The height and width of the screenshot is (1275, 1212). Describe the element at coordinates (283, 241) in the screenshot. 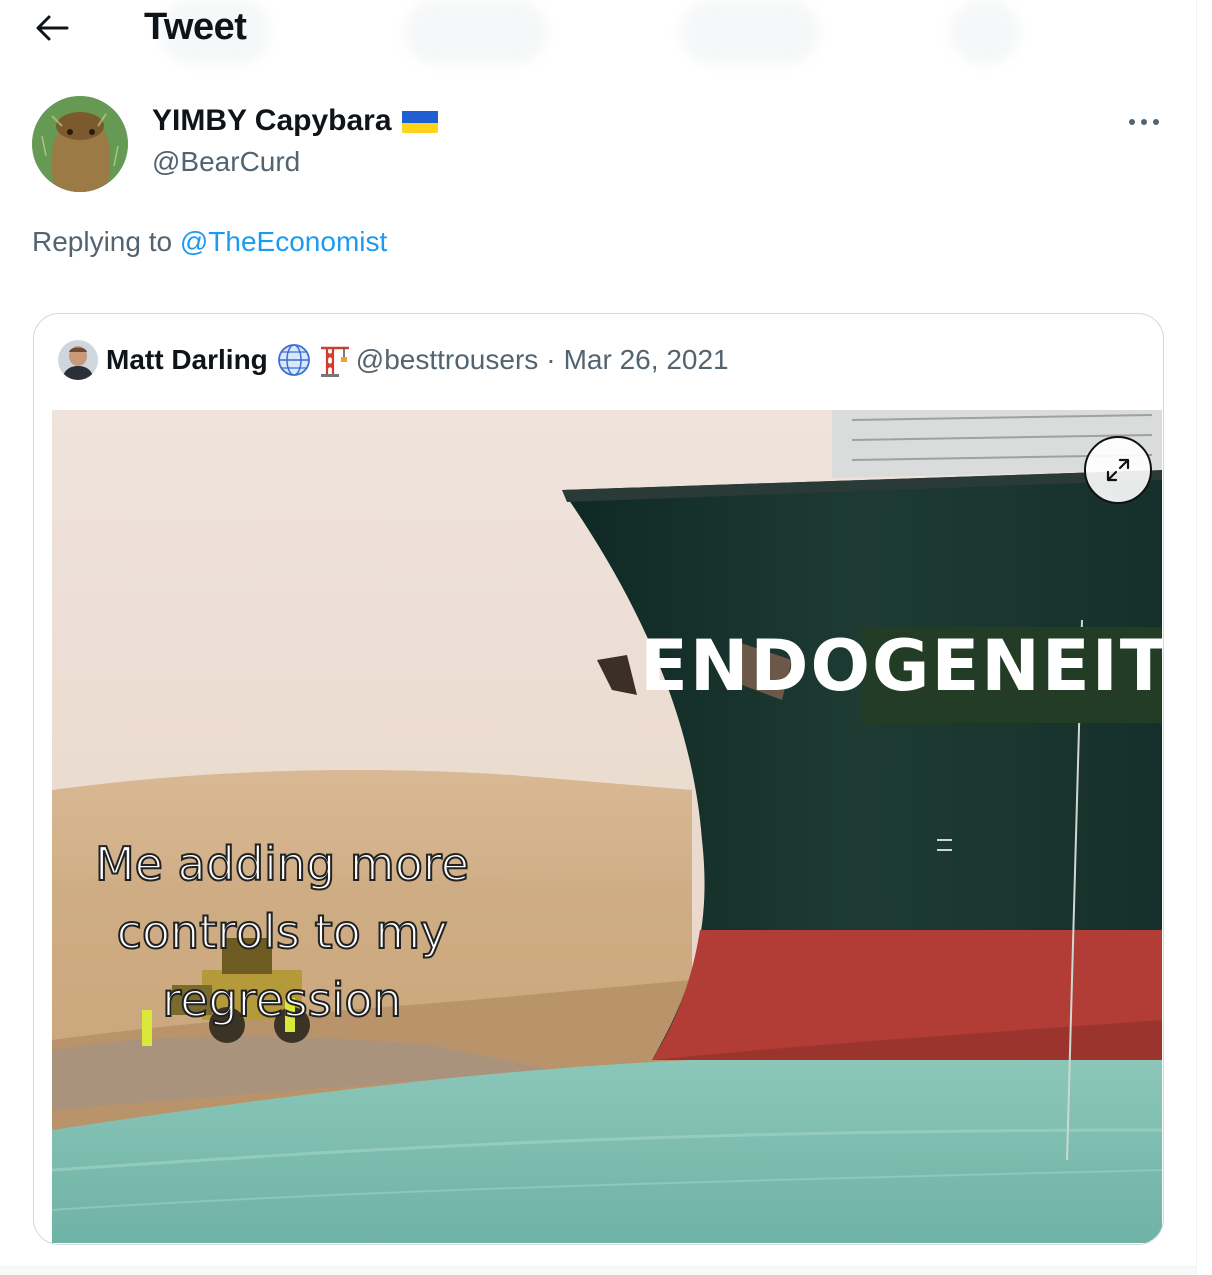

I see `replying-to-link: @TheEconomist` at that location.